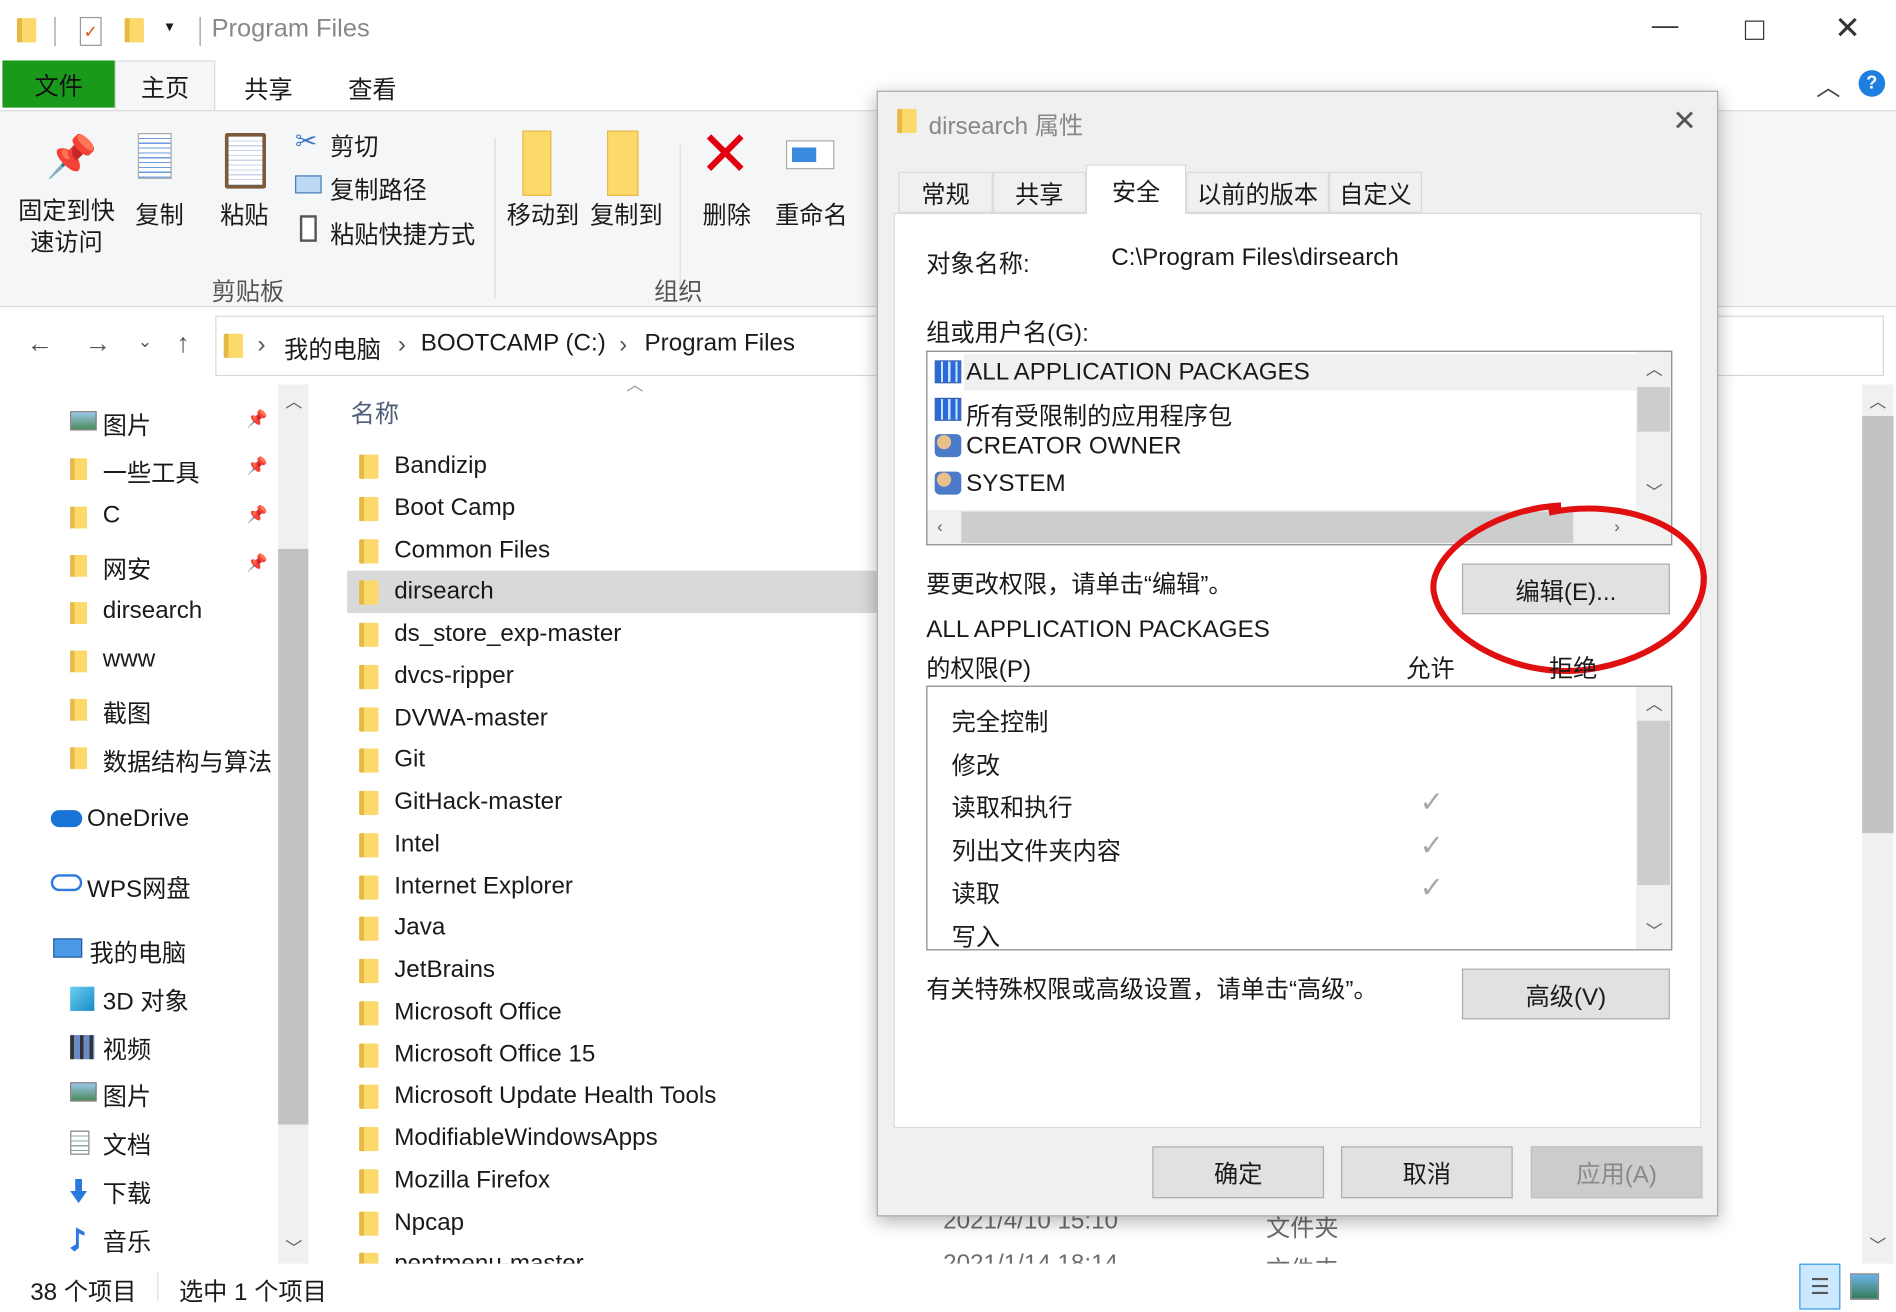 This screenshot has width=1896, height=1312. What do you see at coordinates (139, 1261) in the screenshot?
I see `nav-item: 桌面` at bounding box center [139, 1261].